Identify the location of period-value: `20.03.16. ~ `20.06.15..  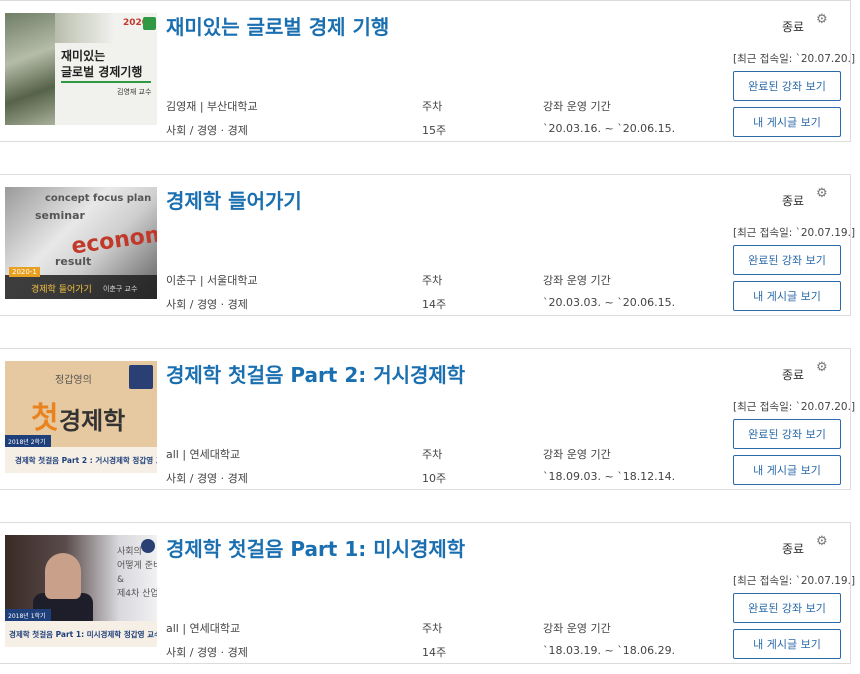
(609, 128).